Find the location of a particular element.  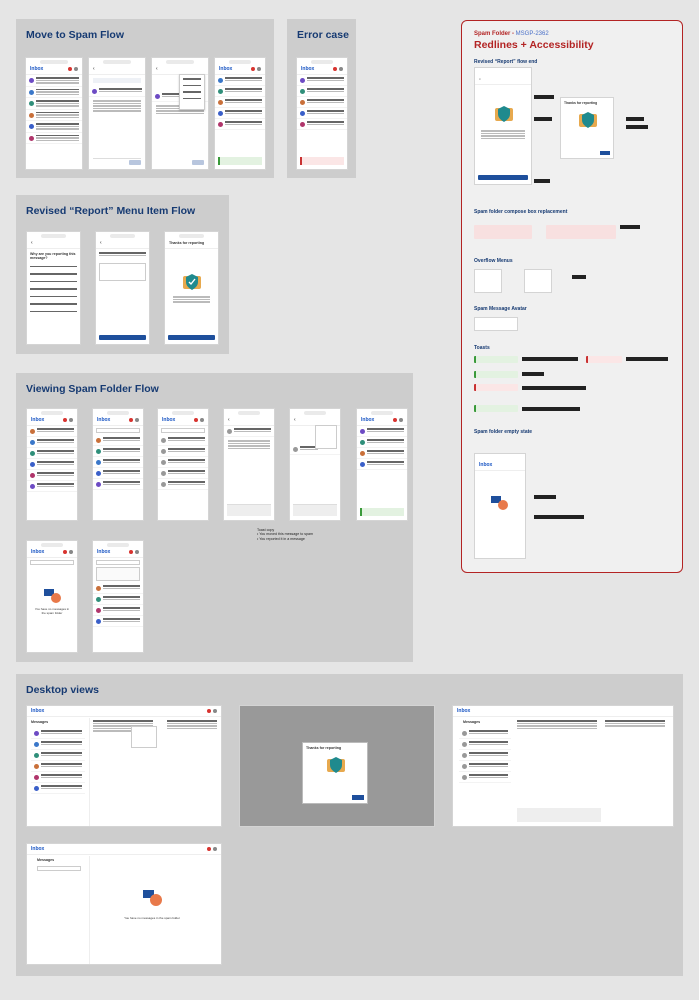

desktop-view-3: Inbox Messages is located at coordinates (563, 766).